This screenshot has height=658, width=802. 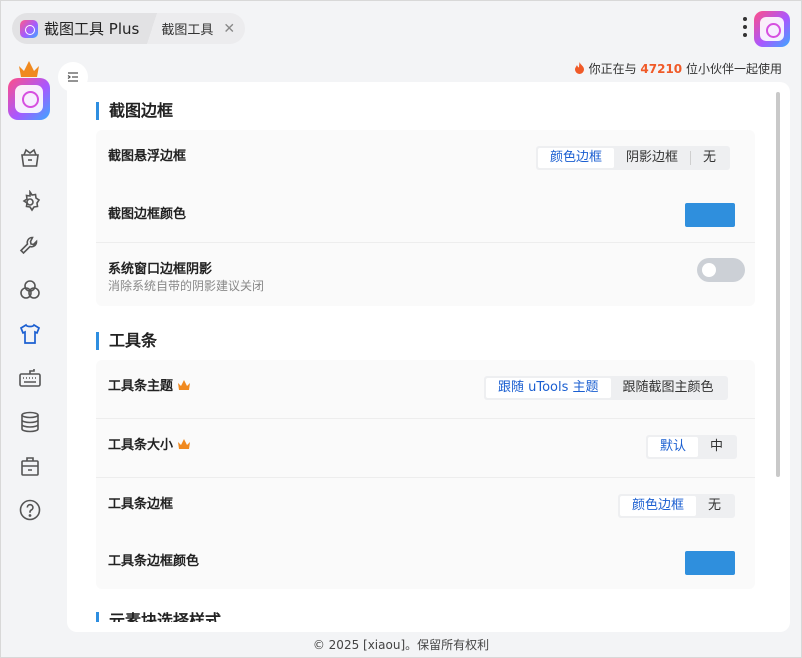 I want to click on window-shadow-label: 系统窗口边框阴影, so click(x=160, y=269).